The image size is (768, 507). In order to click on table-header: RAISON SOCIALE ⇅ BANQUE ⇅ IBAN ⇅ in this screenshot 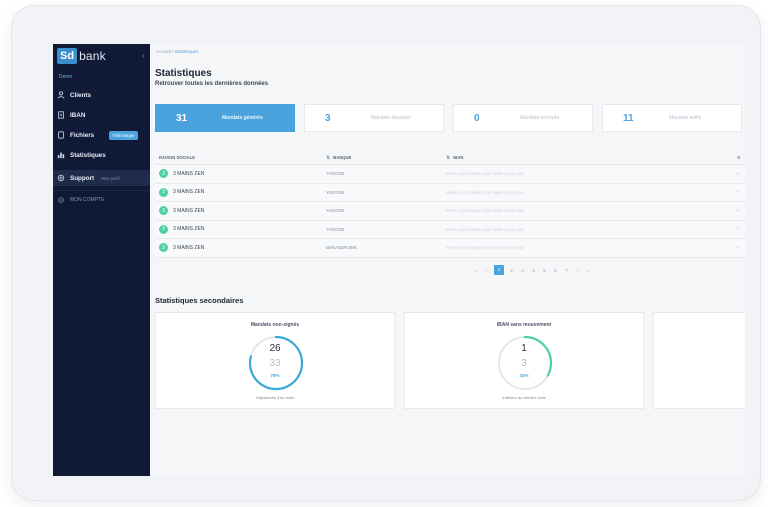, I will do `click(450, 158)`.